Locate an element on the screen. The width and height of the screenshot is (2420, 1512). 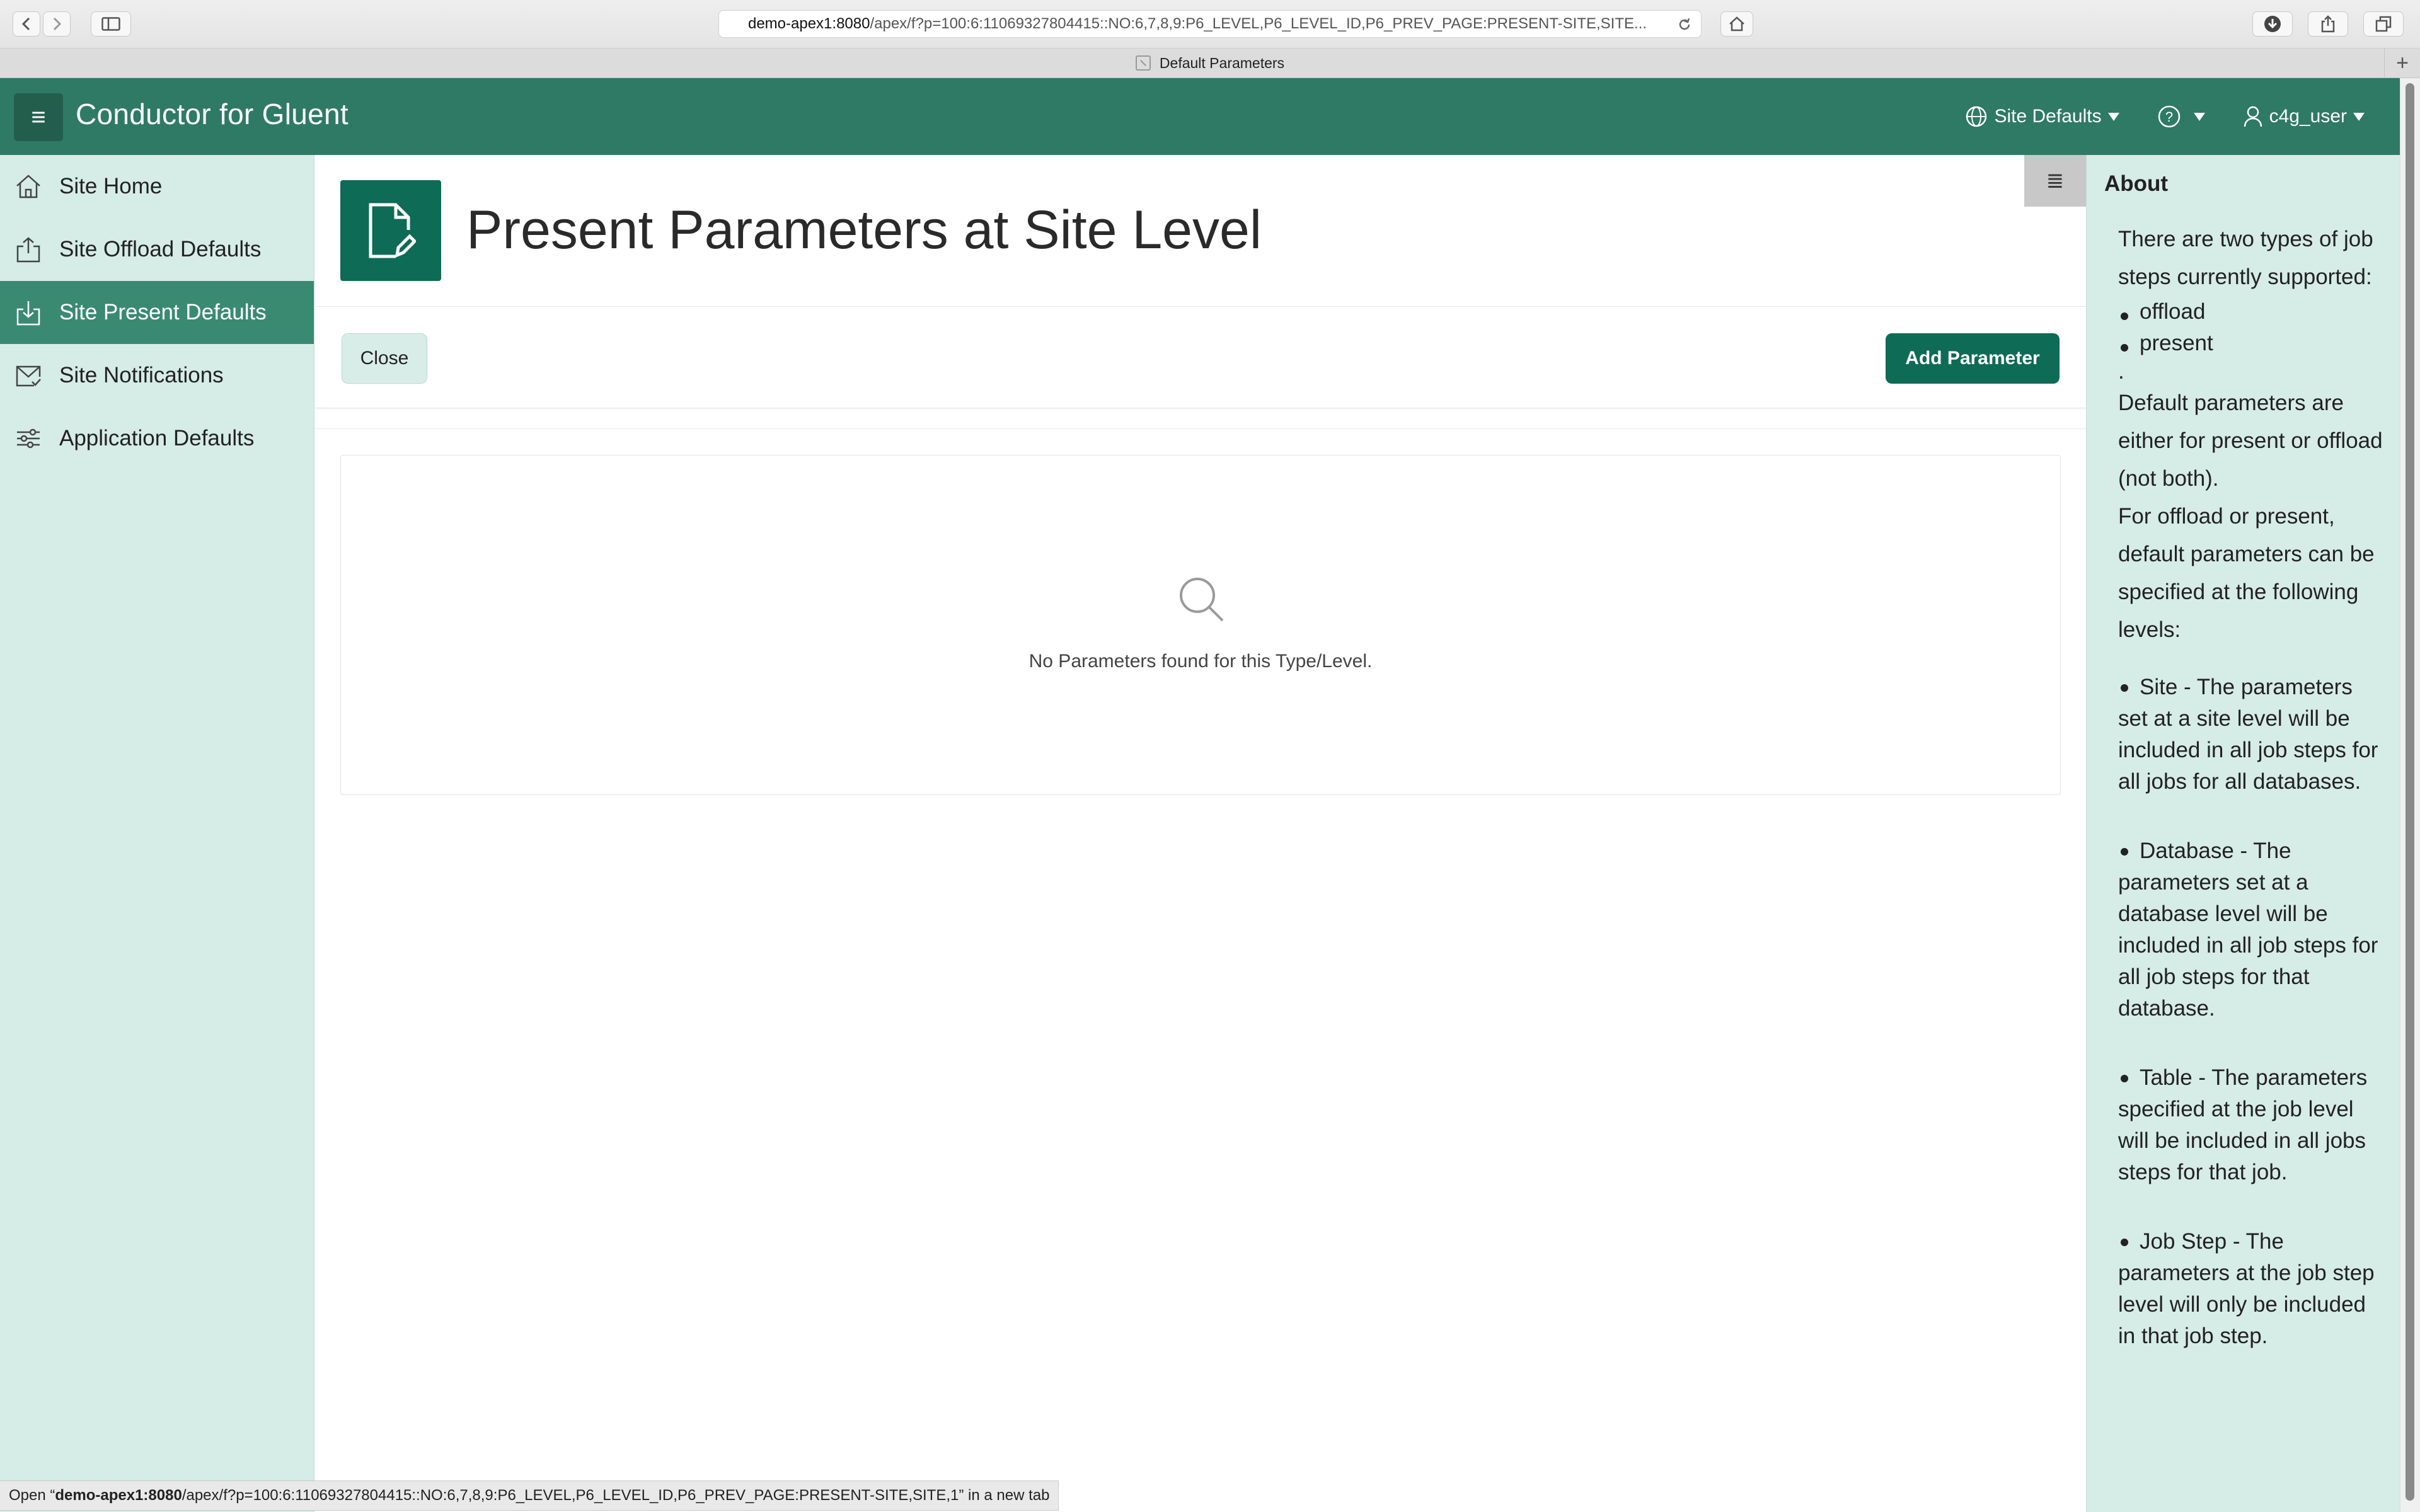
user-icon is located at coordinates (2253, 116).